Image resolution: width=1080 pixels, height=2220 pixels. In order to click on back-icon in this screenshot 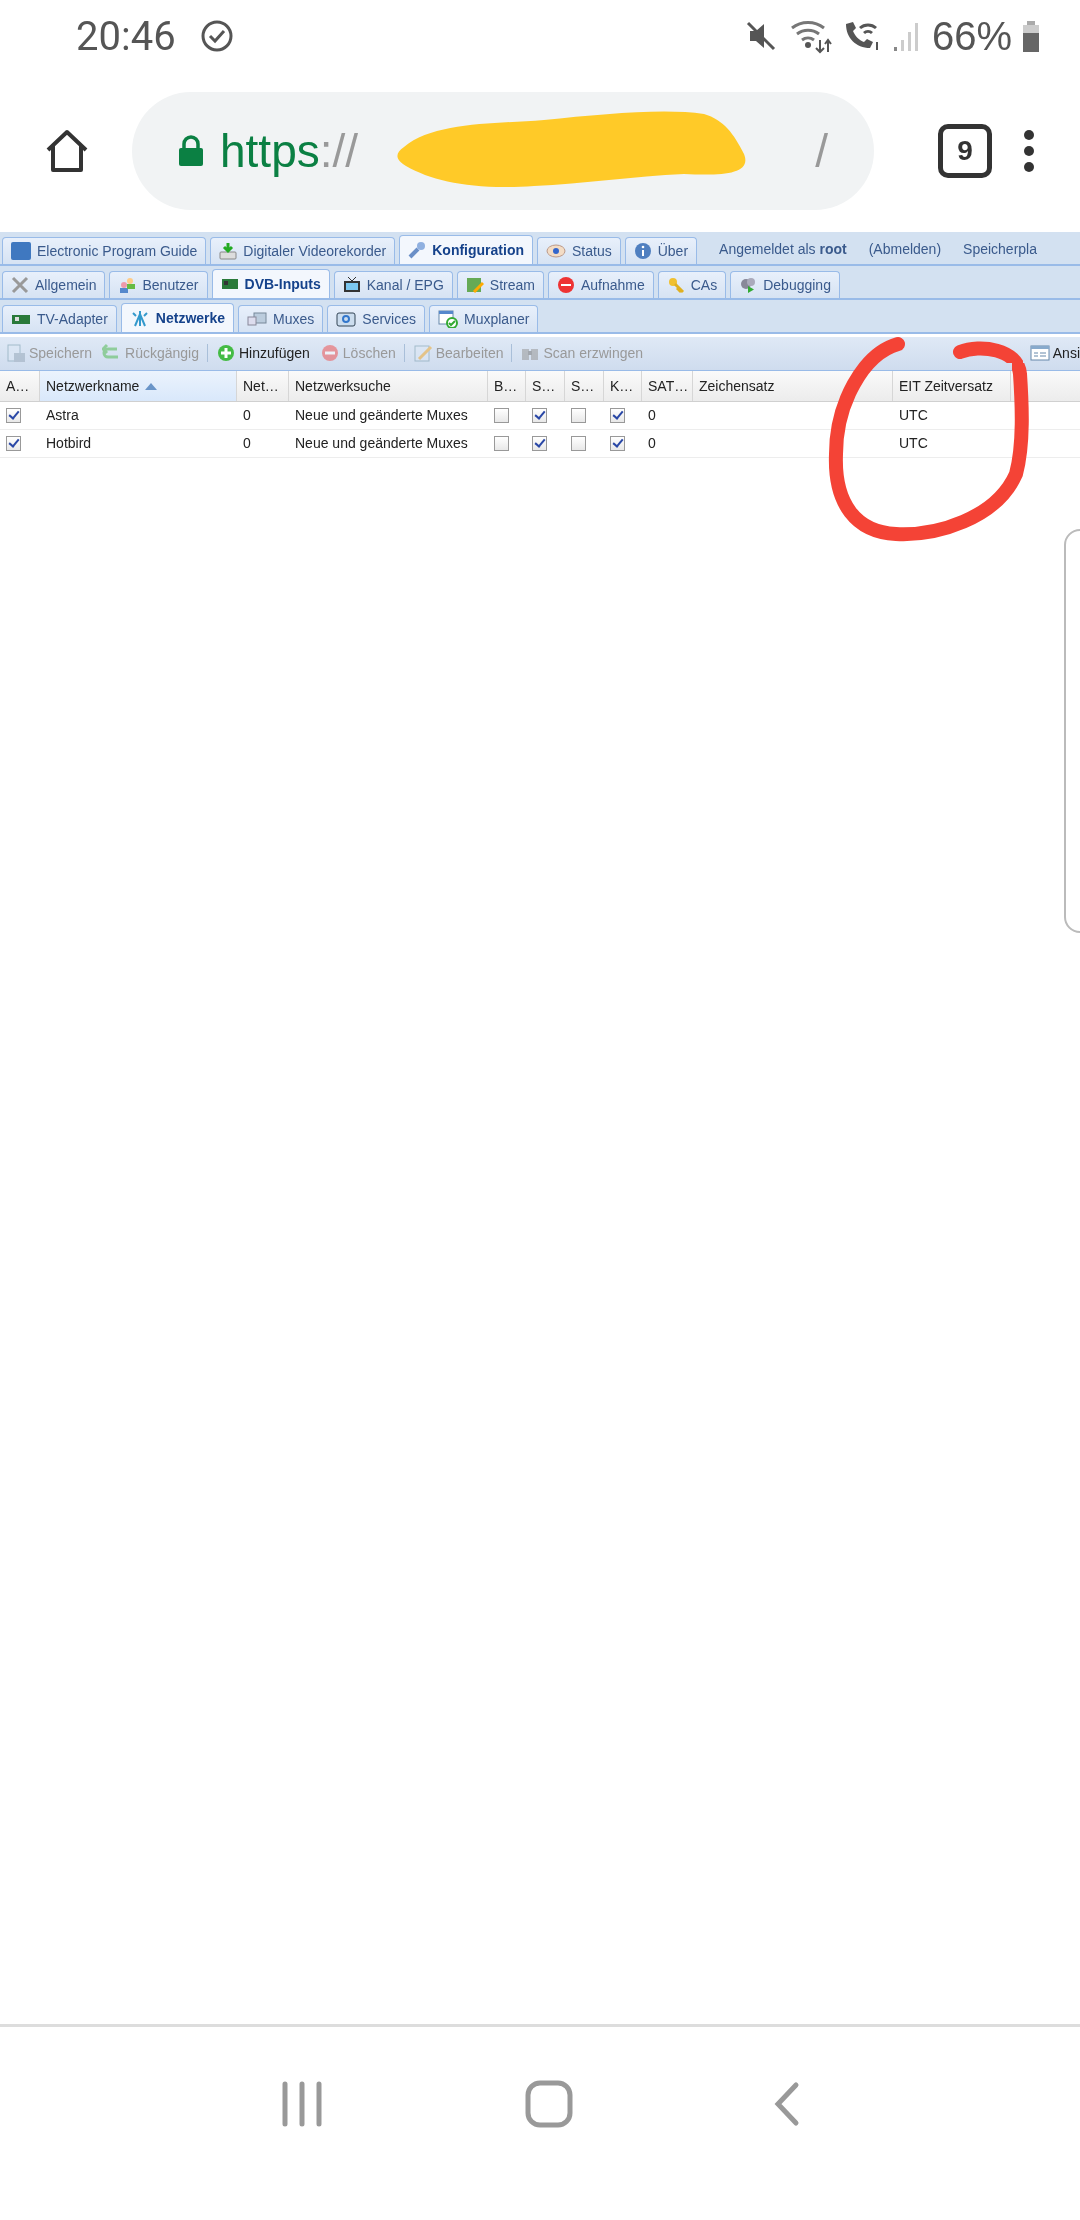, I will do `click(787, 2103)`.